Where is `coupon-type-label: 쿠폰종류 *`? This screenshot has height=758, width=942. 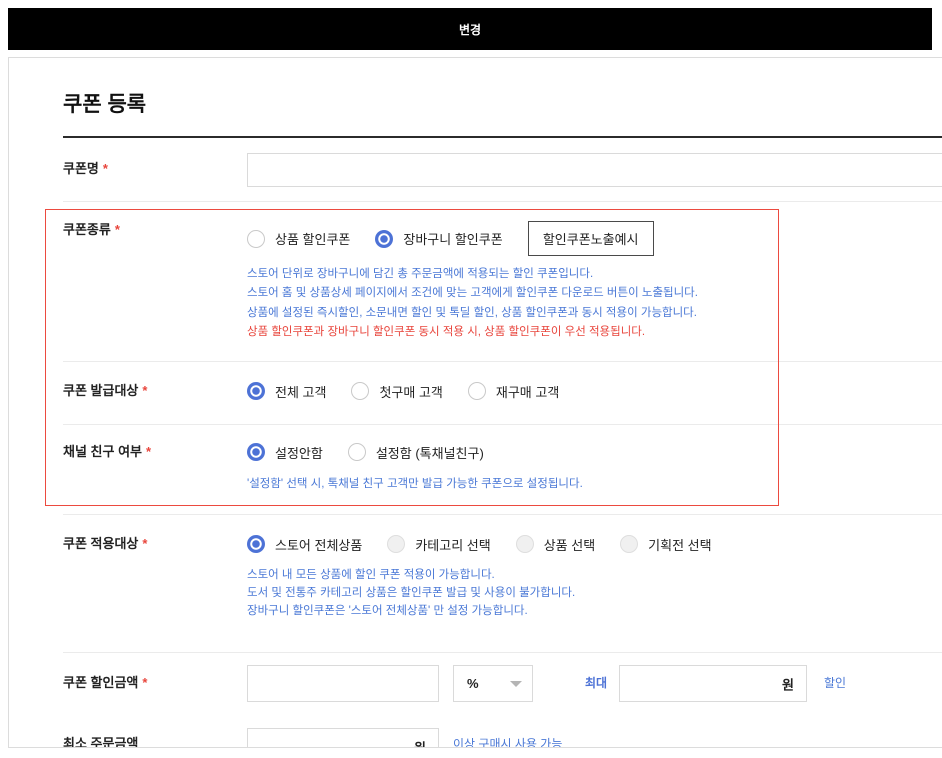 coupon-type-label: 쿠폰종류 * is located at coordinates (91, 230).